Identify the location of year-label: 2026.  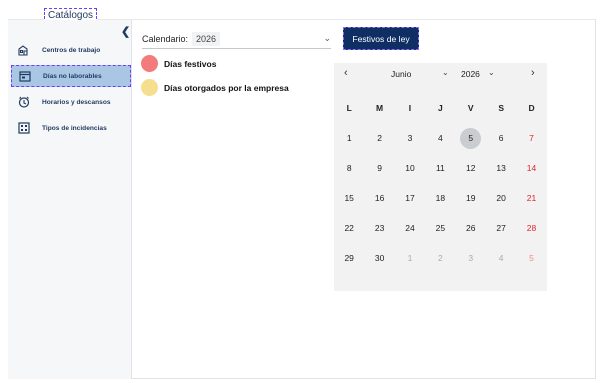
(470, 74).